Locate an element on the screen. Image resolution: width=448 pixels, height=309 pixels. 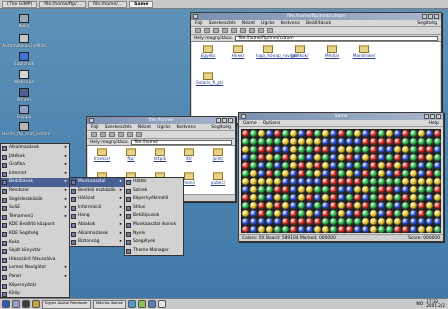
close-button is located at coordinates (230, 120).